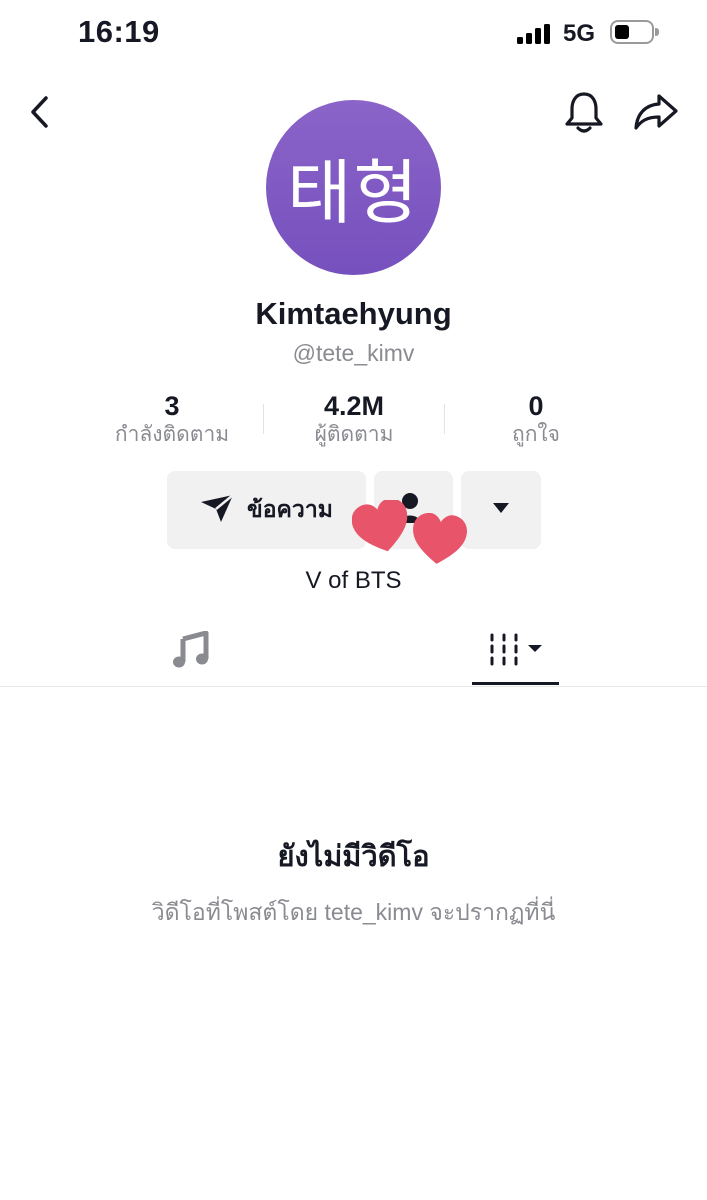  Describe the element at coordinates (536, 406) in the screenshot. I see `likes-count: 0` at that location.